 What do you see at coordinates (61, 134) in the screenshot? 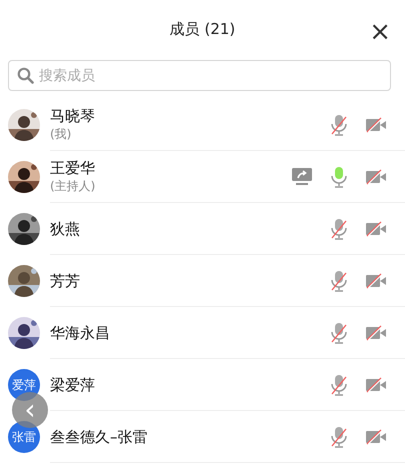
I see `member-role: (我)` at bounding box center [61, 134].